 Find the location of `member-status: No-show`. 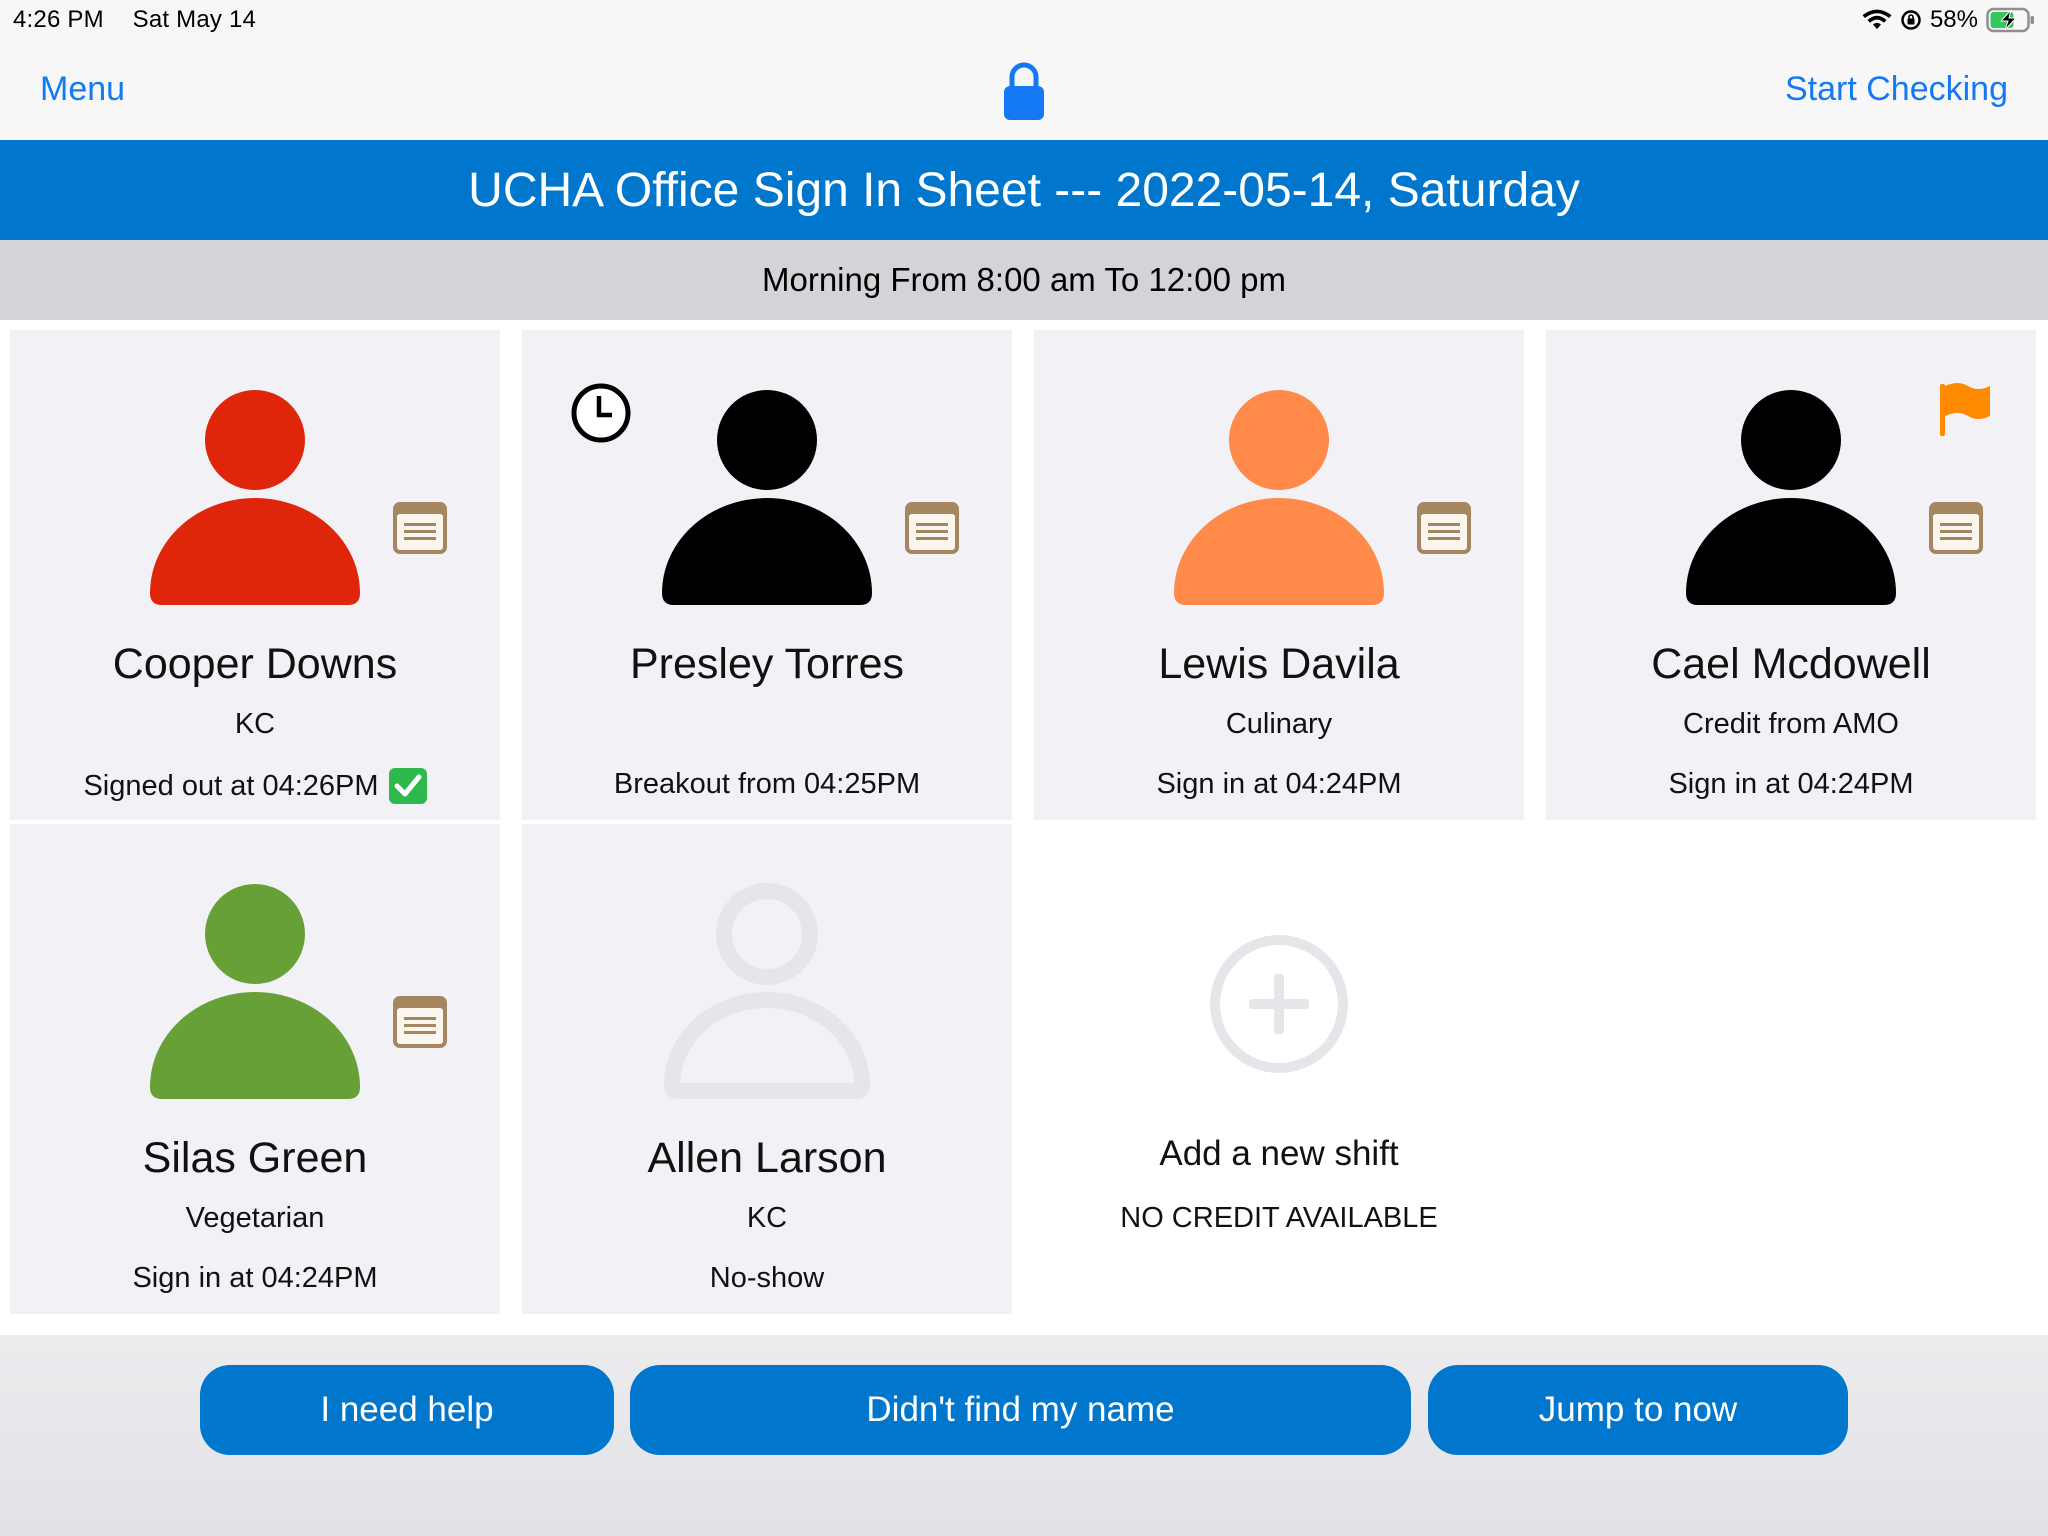

member-status: No-show is located at coordinates (767, 1278).